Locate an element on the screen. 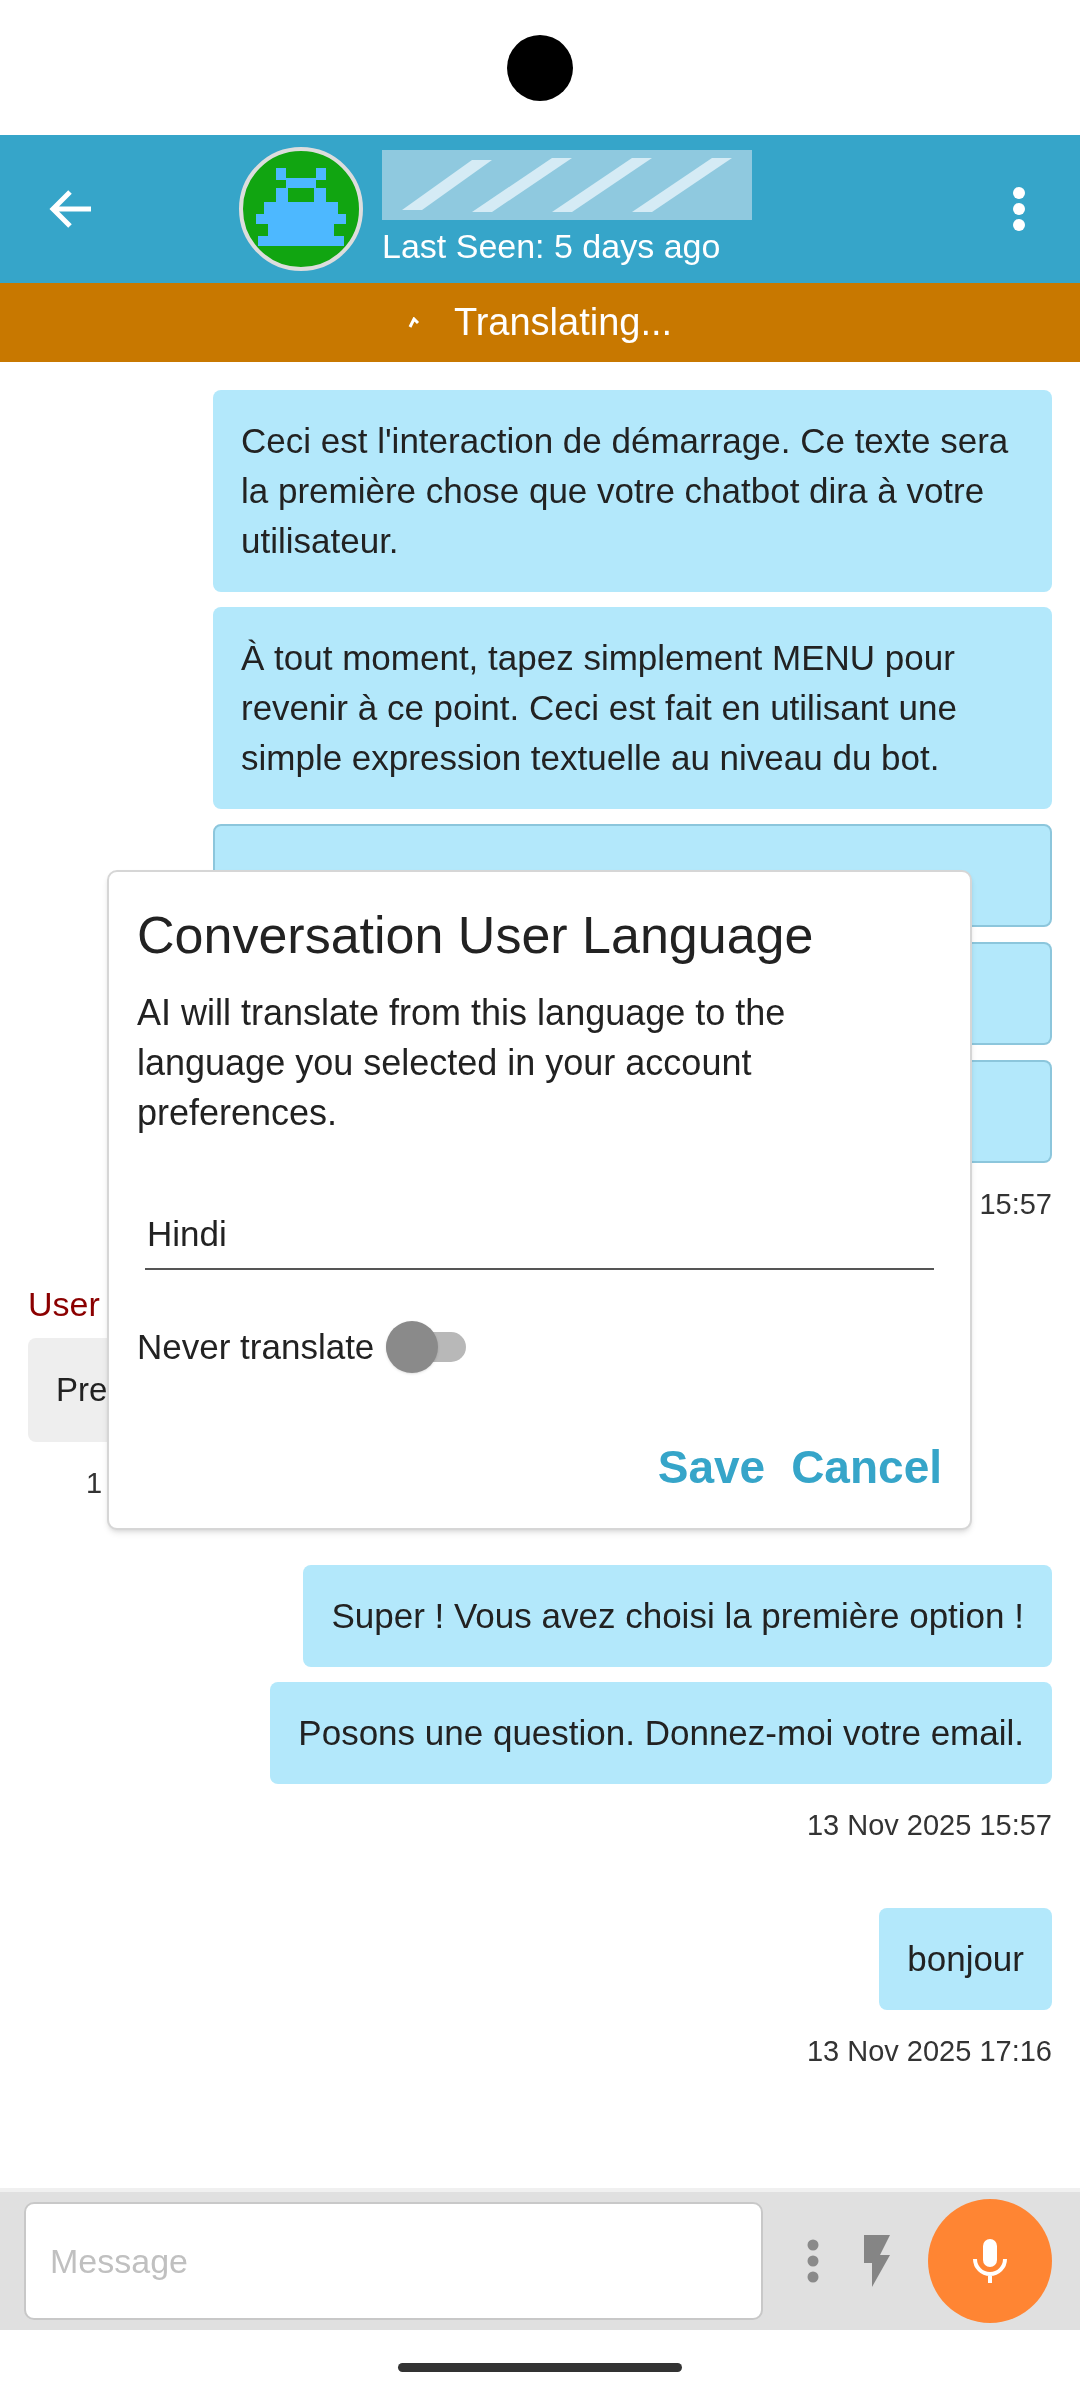  sender-name: User is located at coordinates (64, 1303).